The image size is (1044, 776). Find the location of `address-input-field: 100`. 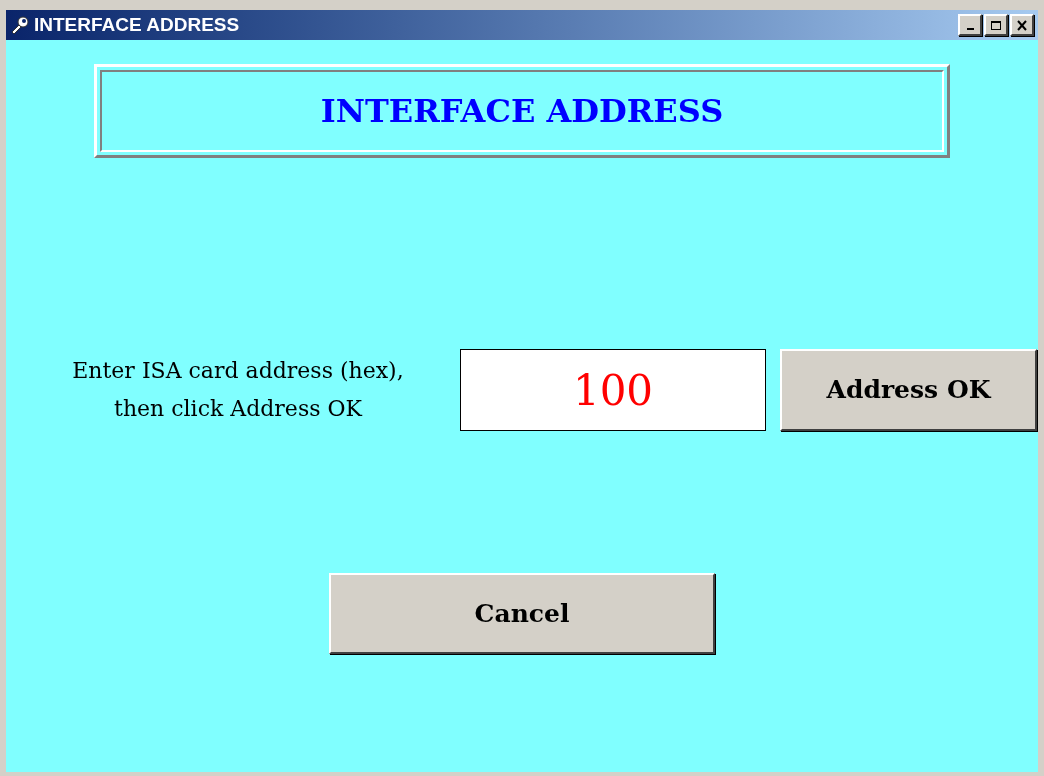

address-input-field: 100 is located at coordinates (613, 390).